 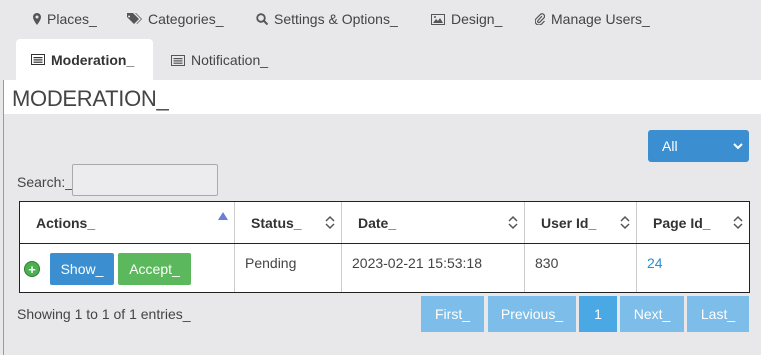 I want to click on page-title: MODERATION_, so click(x=90, y=98).